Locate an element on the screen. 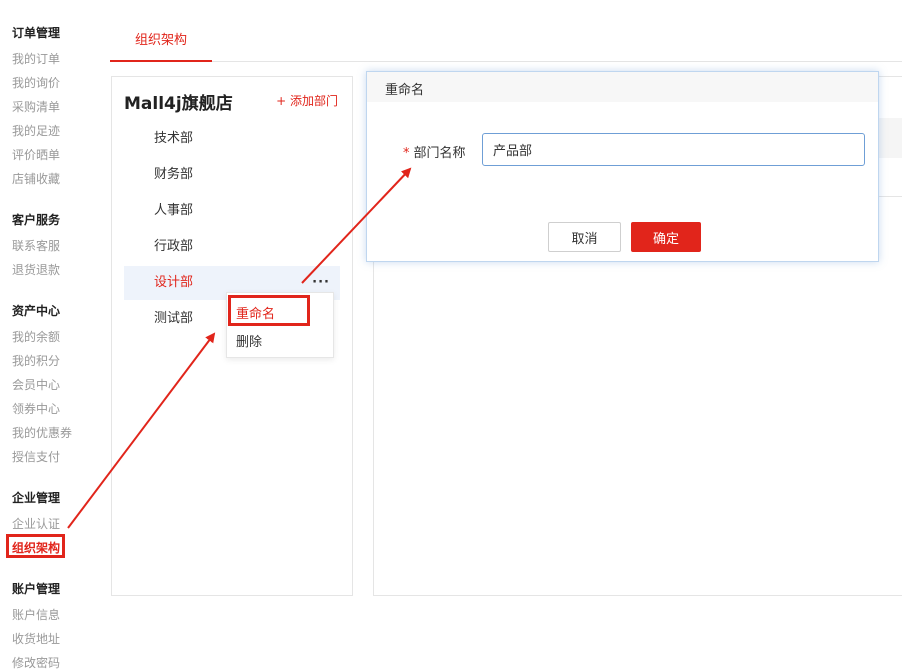  field-label-text: 部门名称 is located at coordinates (439, 153).